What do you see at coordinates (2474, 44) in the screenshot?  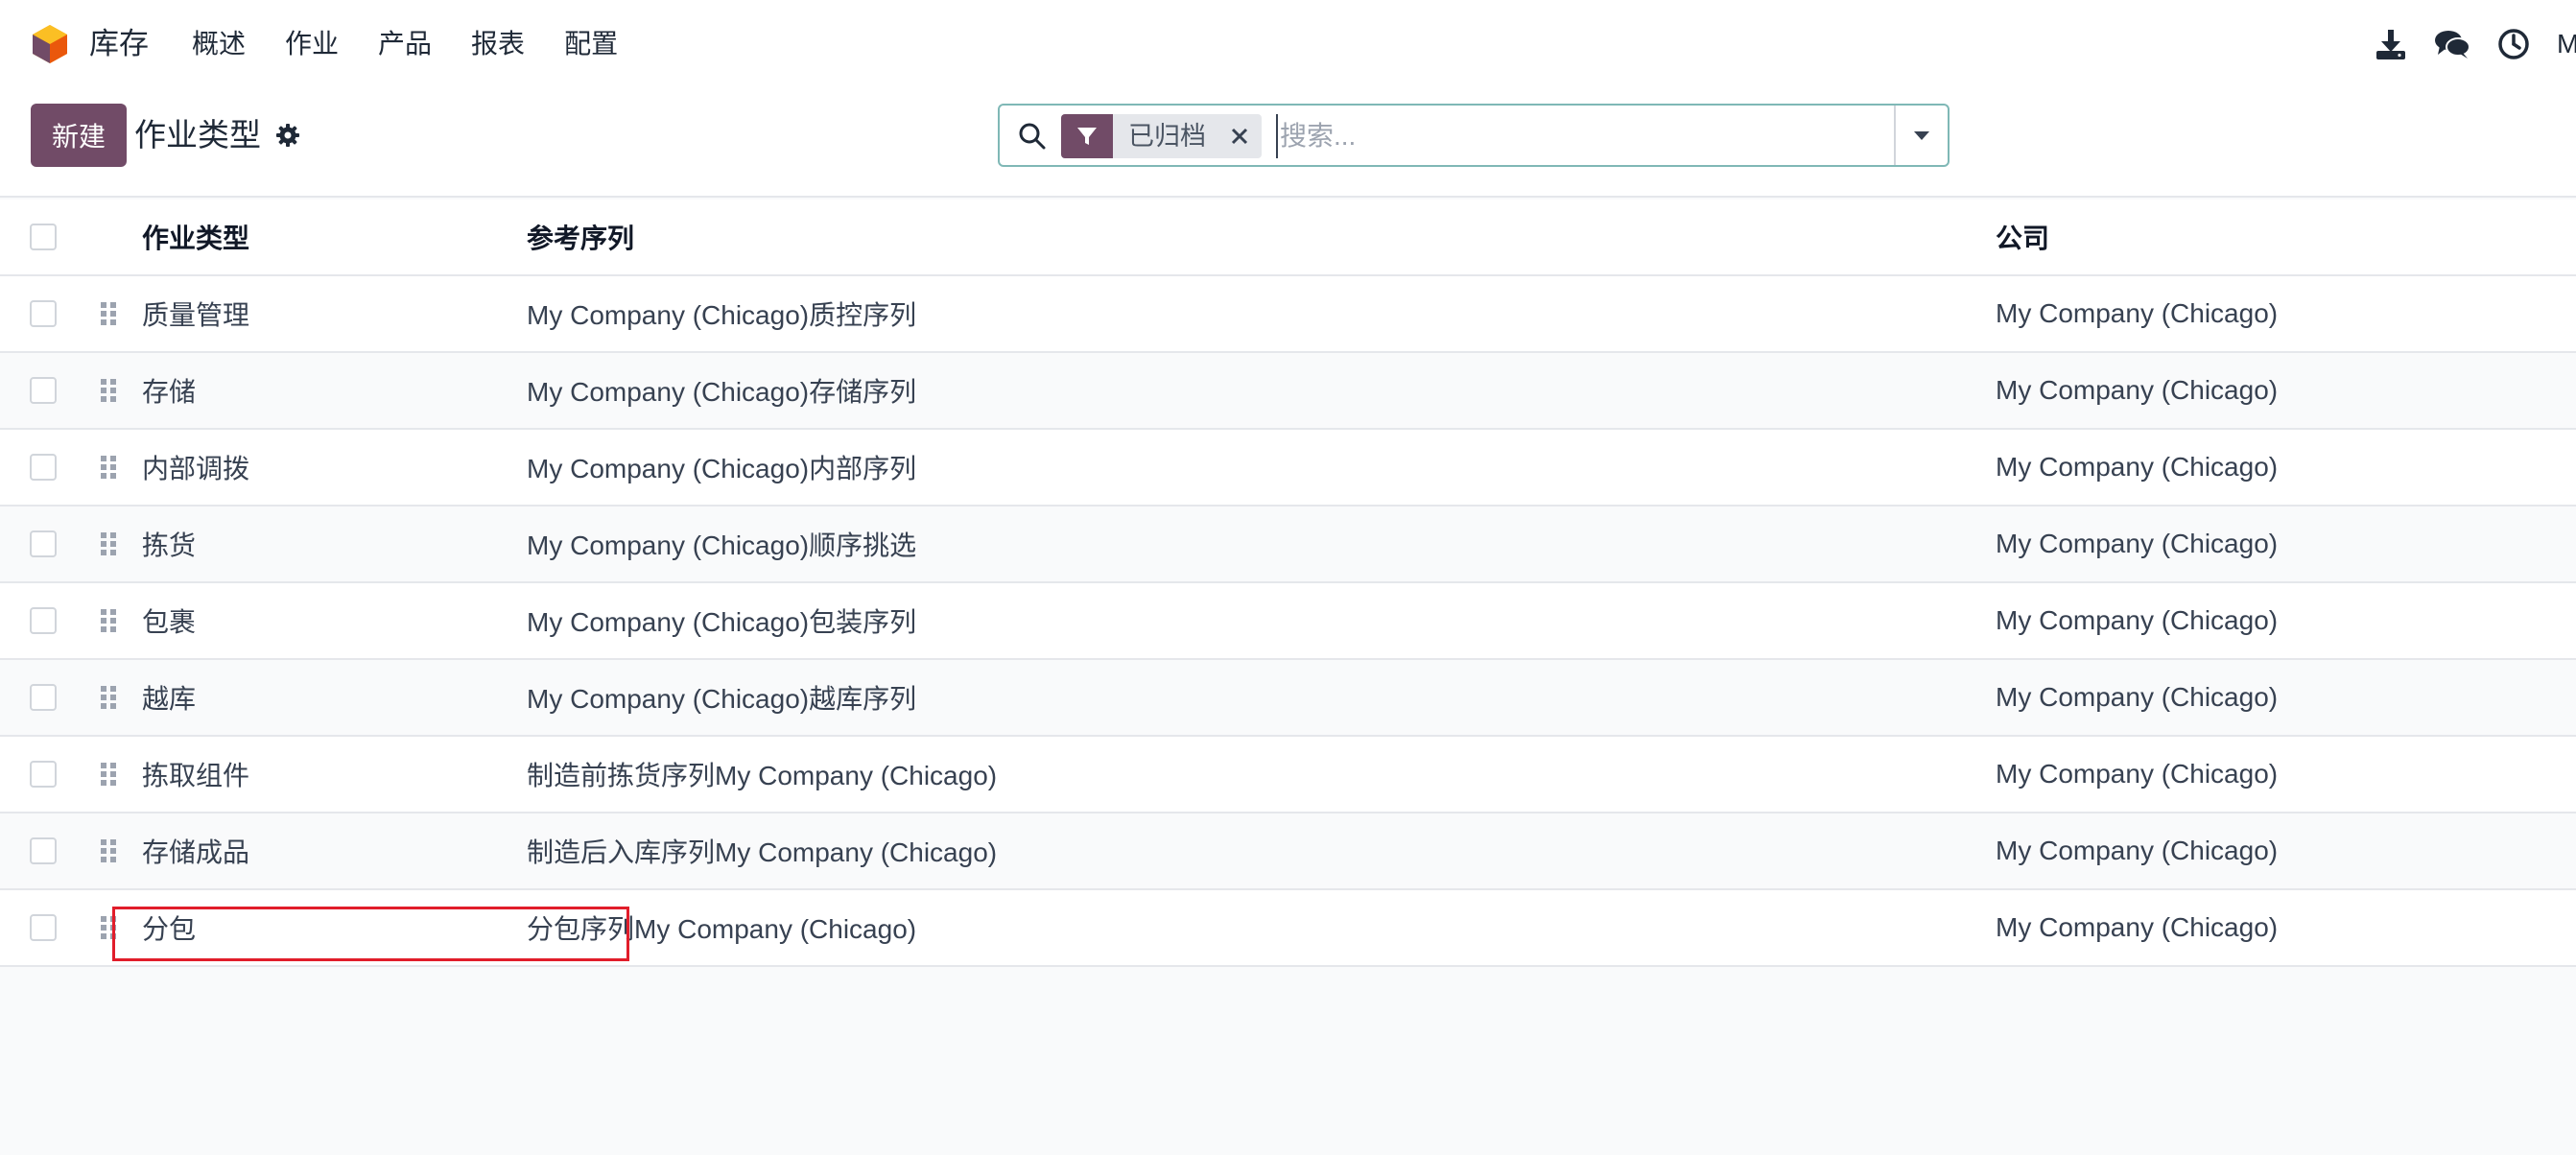 I see `systray: M` at bounding box center [2474, 44].